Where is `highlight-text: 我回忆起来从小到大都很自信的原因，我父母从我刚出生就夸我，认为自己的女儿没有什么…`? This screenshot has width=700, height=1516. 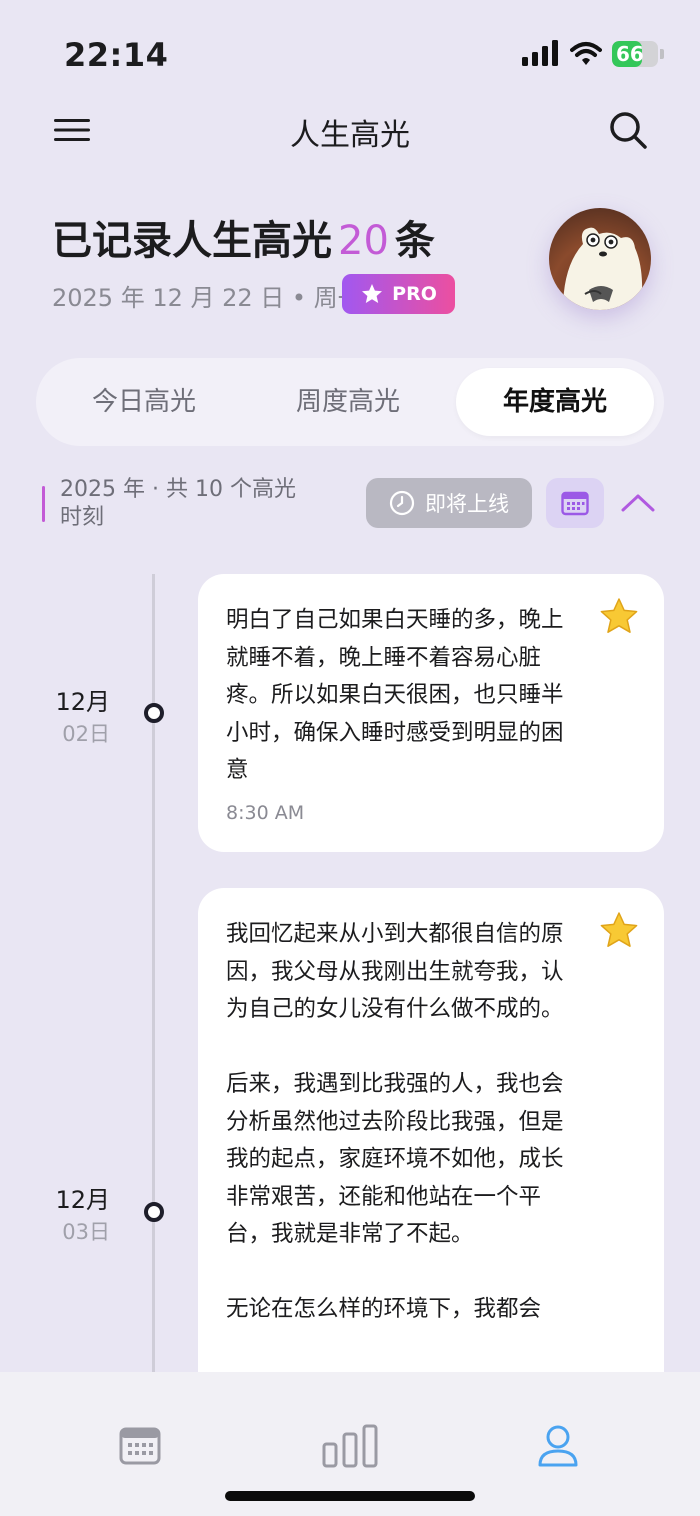 highlight-text: 我回忆起来从小到大都很自信的原因，我父母从我刚出生就夸我，认为自己的女儿没有什么… is located at coordinates (395, 1121).